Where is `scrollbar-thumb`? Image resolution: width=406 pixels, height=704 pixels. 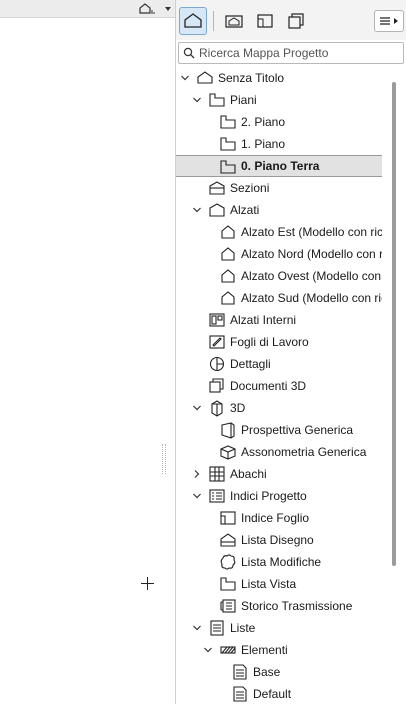
scrollbar-thumb is located at coordinates (394, 324).